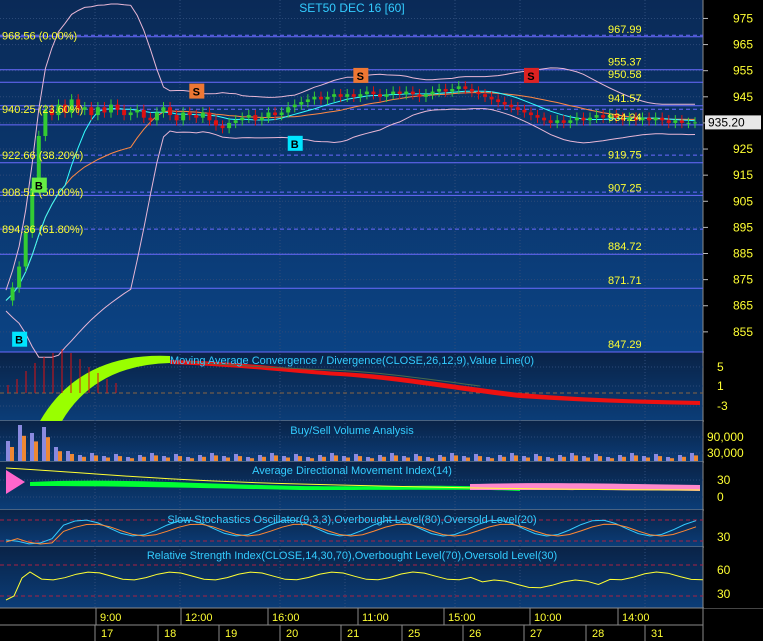 The image size is (763, 641). Describe the element at coordinates (475, 634) in the screenshot. I see `time-axis-day-label: 26` at that location.